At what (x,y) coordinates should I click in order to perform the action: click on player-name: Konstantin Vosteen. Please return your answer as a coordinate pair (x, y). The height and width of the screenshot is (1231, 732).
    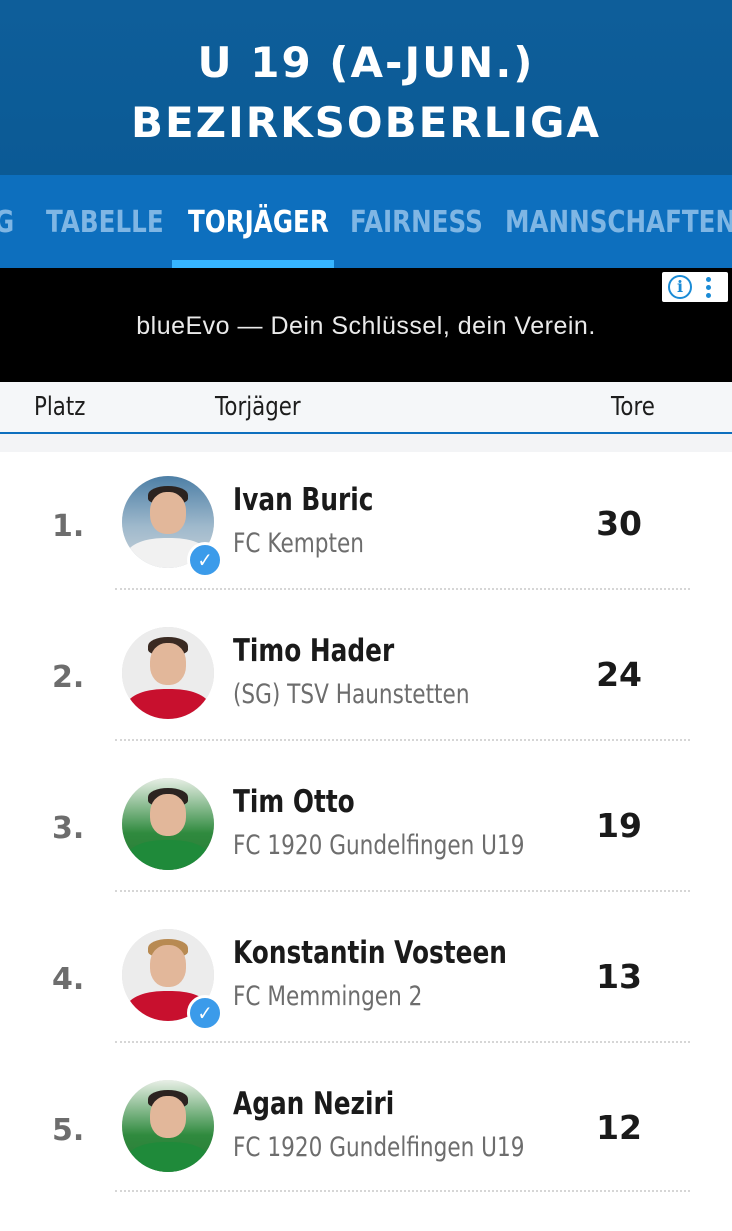
    Looking at the image, I should click on (370, 953).